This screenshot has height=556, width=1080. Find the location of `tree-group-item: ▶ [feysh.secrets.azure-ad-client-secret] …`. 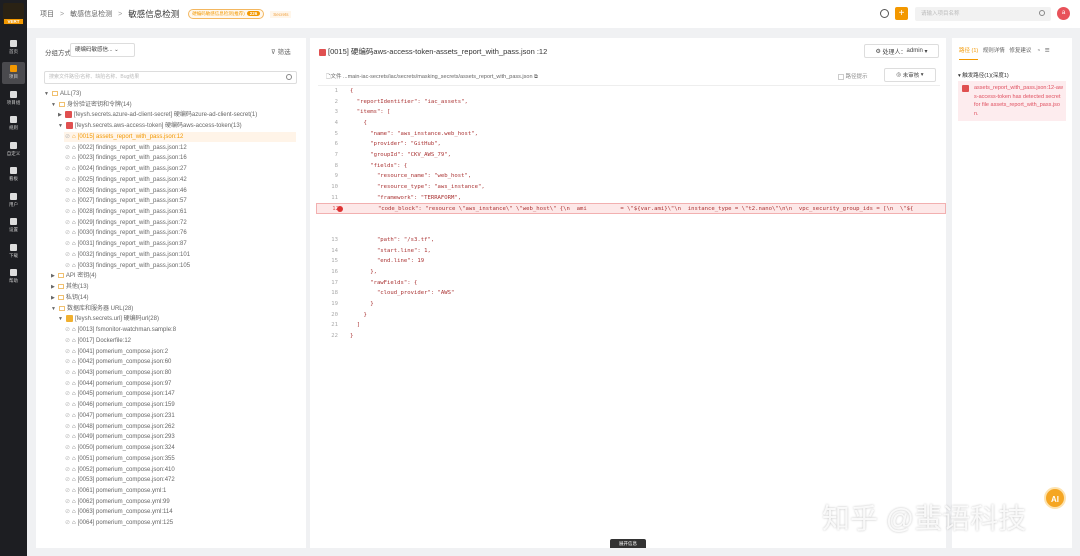

tree-group-item: ▶ [feysh.secrets.azure-ad-client-secret] … is located at coordinates (157, 115).